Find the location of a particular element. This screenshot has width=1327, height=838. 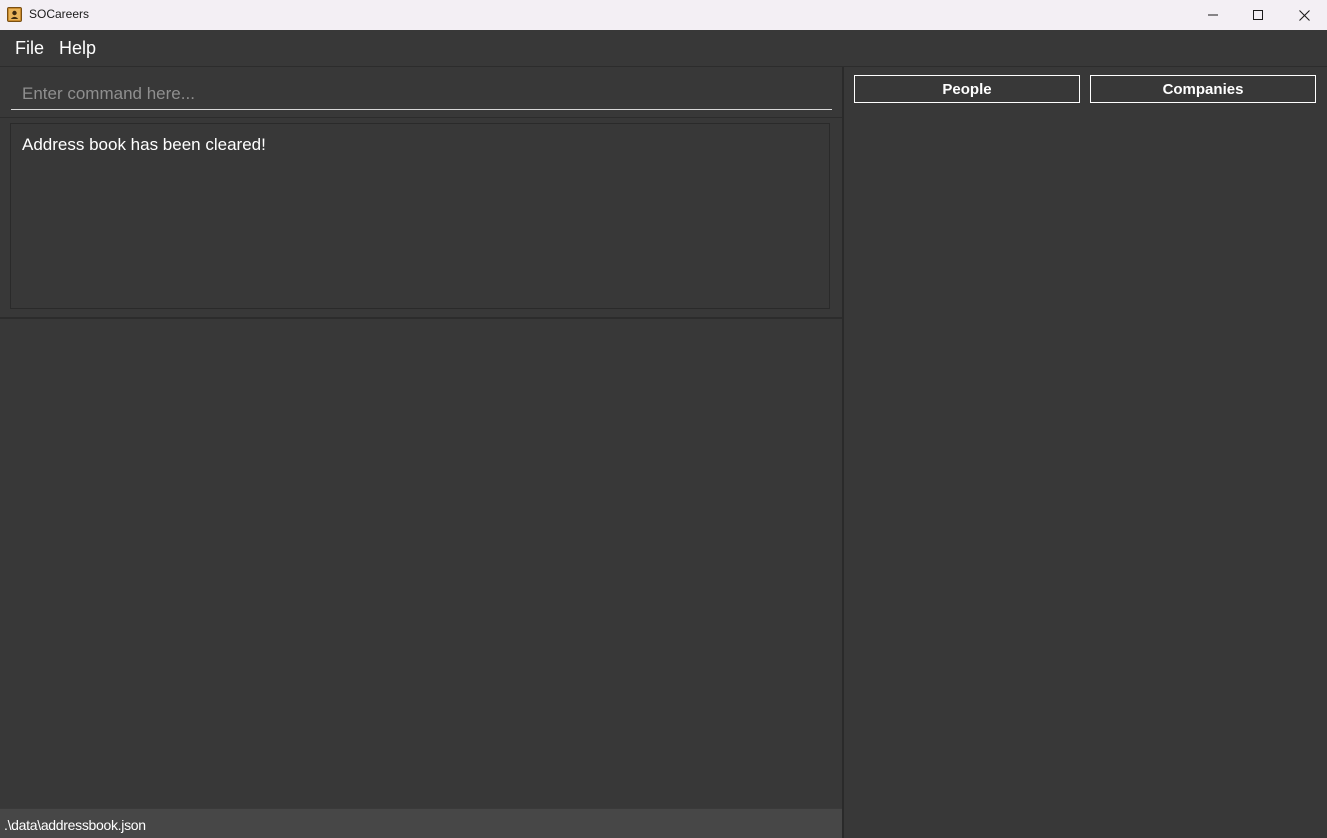

command-box is located at coordinates (421, 92).